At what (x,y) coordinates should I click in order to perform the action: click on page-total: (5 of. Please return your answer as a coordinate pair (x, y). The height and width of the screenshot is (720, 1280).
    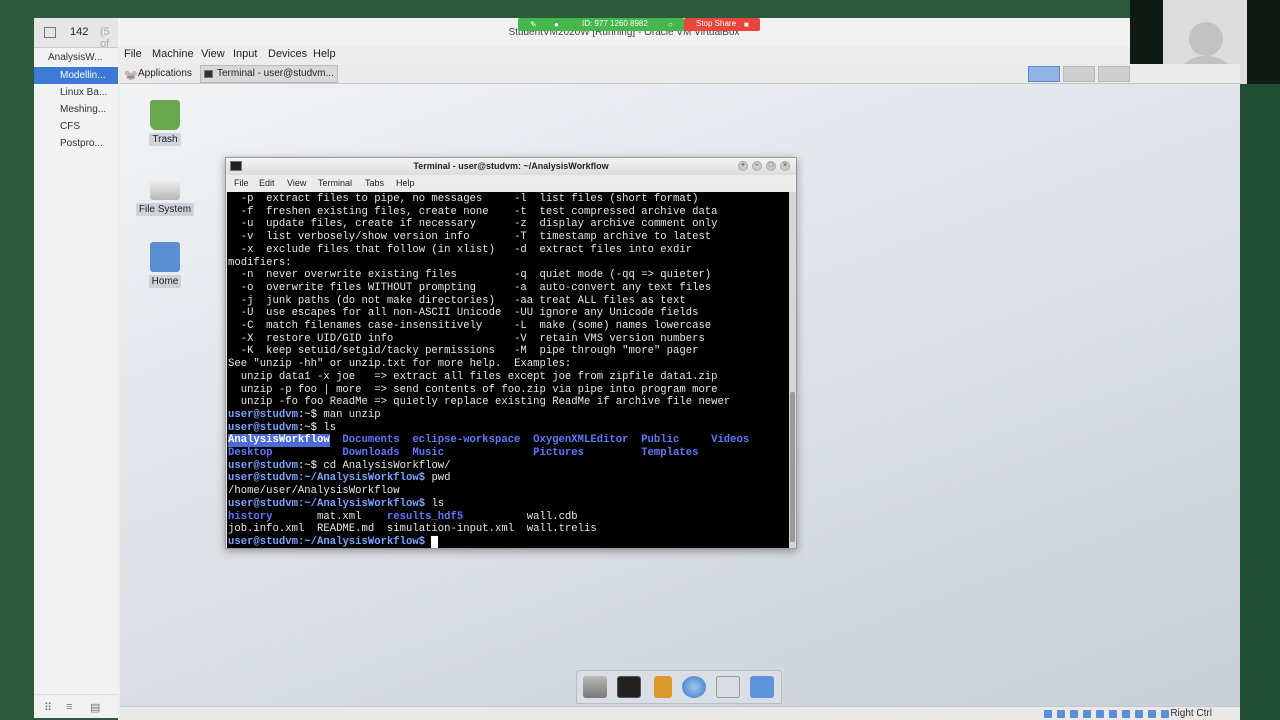
    Looking at the image, I should click on (105, 38).